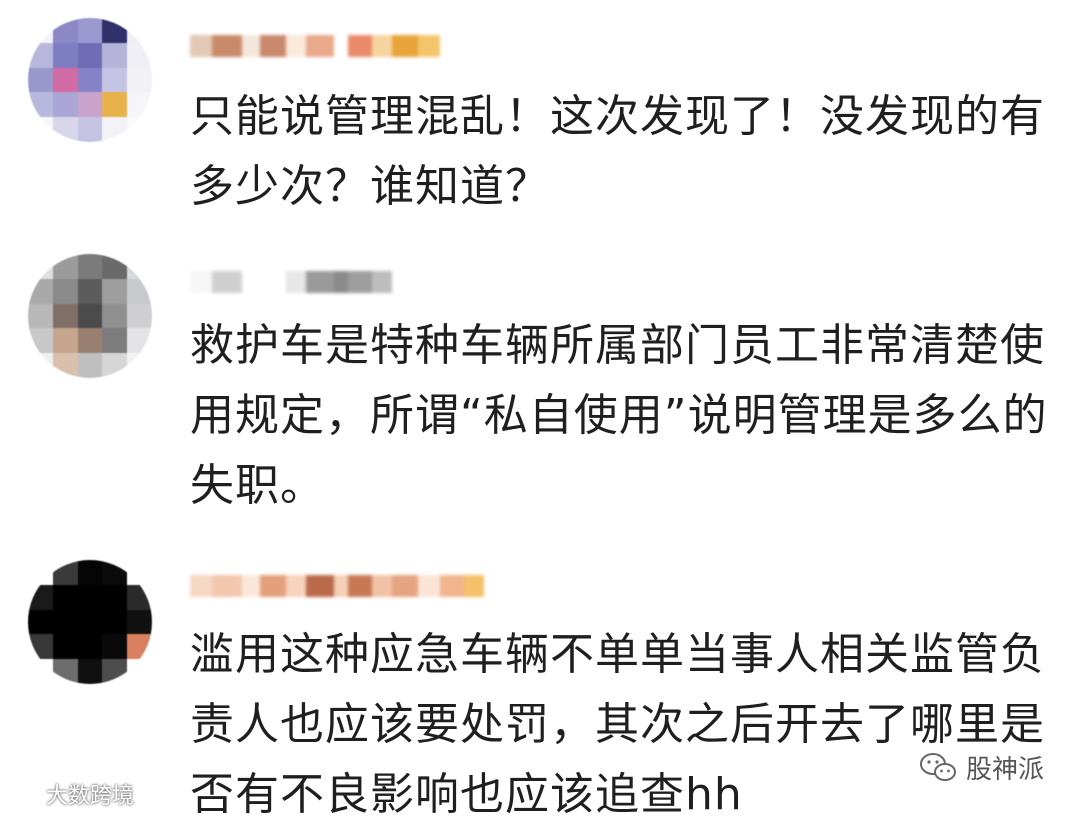 The image size is (1080, 818). I want to click on comment-text: 只能说管理混乱！这次发现了！没发现的有 多少次？谁知道？, so click(617, 151).